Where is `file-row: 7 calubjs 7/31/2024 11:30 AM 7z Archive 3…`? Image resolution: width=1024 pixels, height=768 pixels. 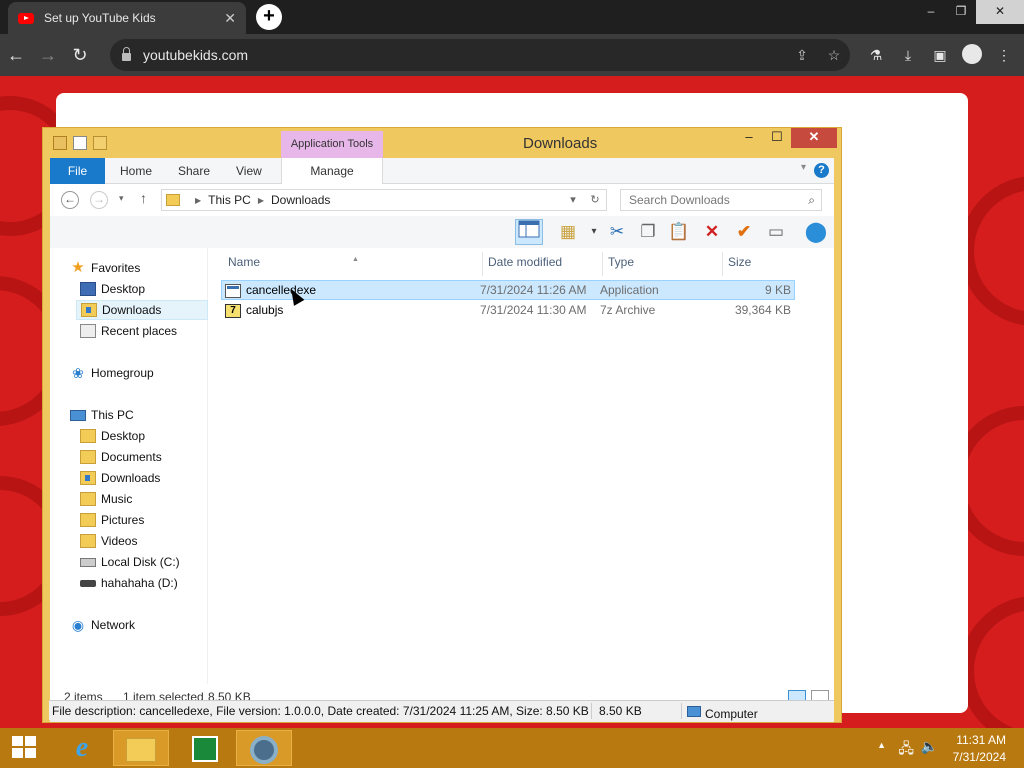
file-row: 7 calubjs 7/31/2024 11:30 AM 7z Archive 3… is located at coordinates (508, 311).